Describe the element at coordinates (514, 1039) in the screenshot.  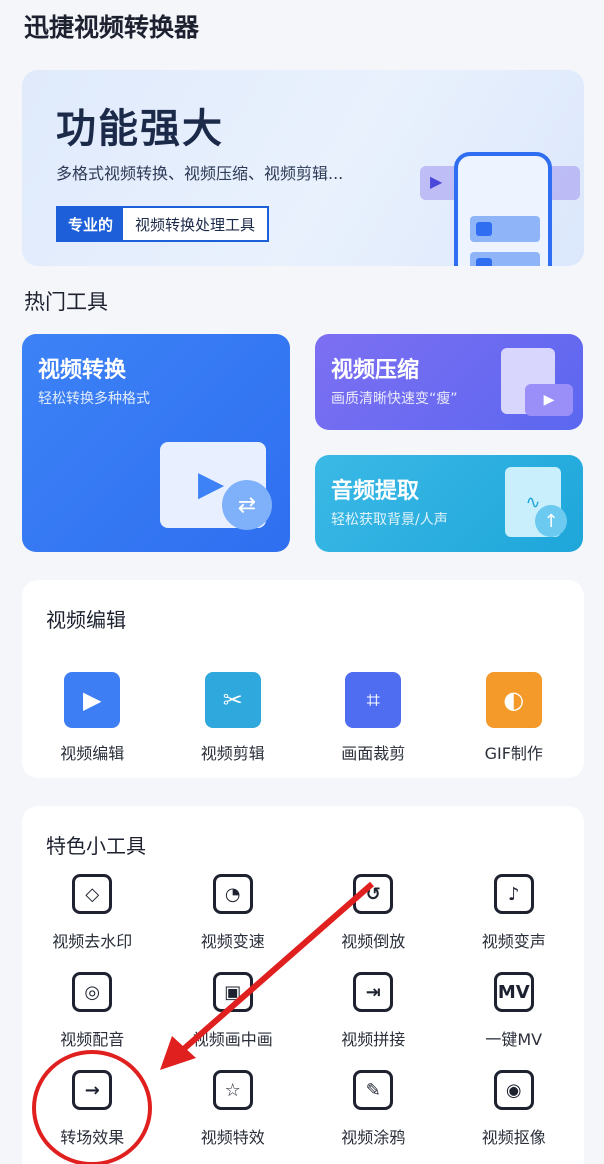
I see `special-tool-label: 一键MV` at that location.